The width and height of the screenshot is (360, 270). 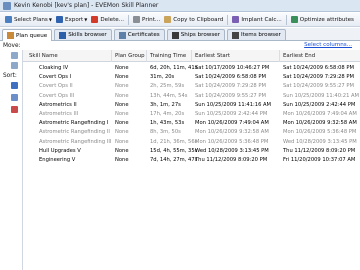 I want to click on column-skill-name: Skill Name, so click(x=43, y=56).